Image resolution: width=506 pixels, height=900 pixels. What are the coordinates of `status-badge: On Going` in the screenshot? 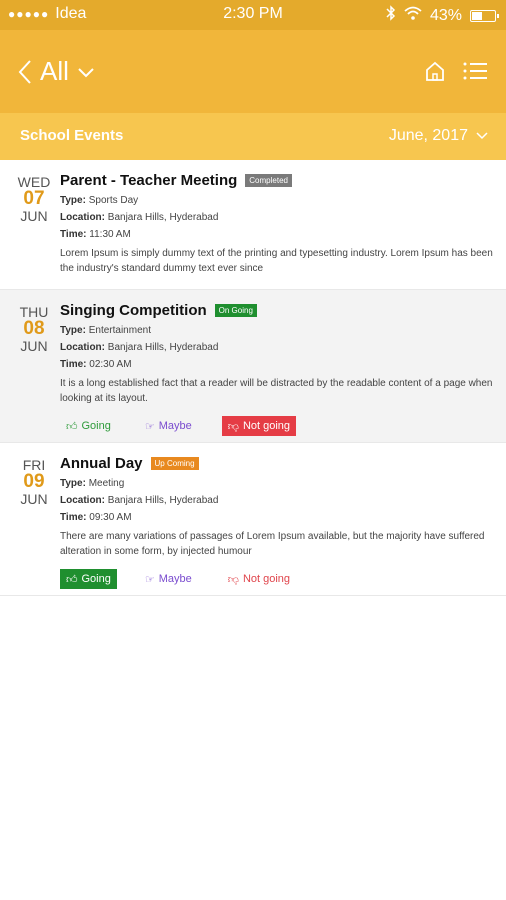 It's located at (235, 310).